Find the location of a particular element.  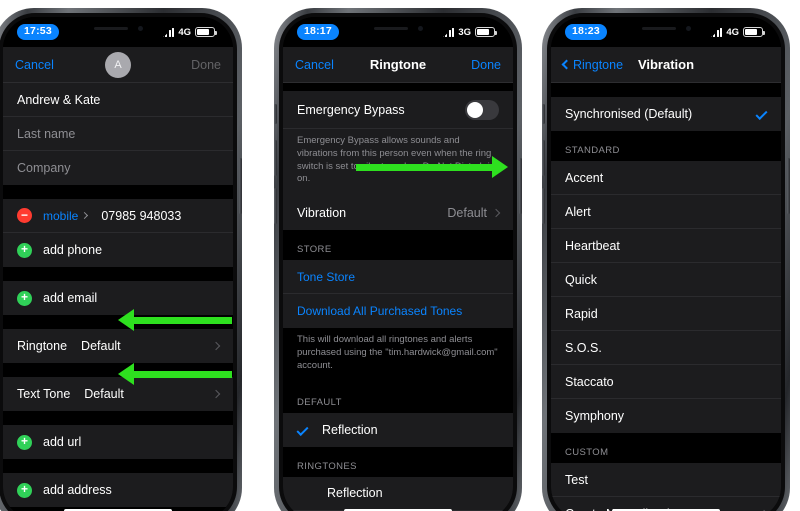

emergency-bypass-row: Emergency Bypass is located at coordinates (398, 110).